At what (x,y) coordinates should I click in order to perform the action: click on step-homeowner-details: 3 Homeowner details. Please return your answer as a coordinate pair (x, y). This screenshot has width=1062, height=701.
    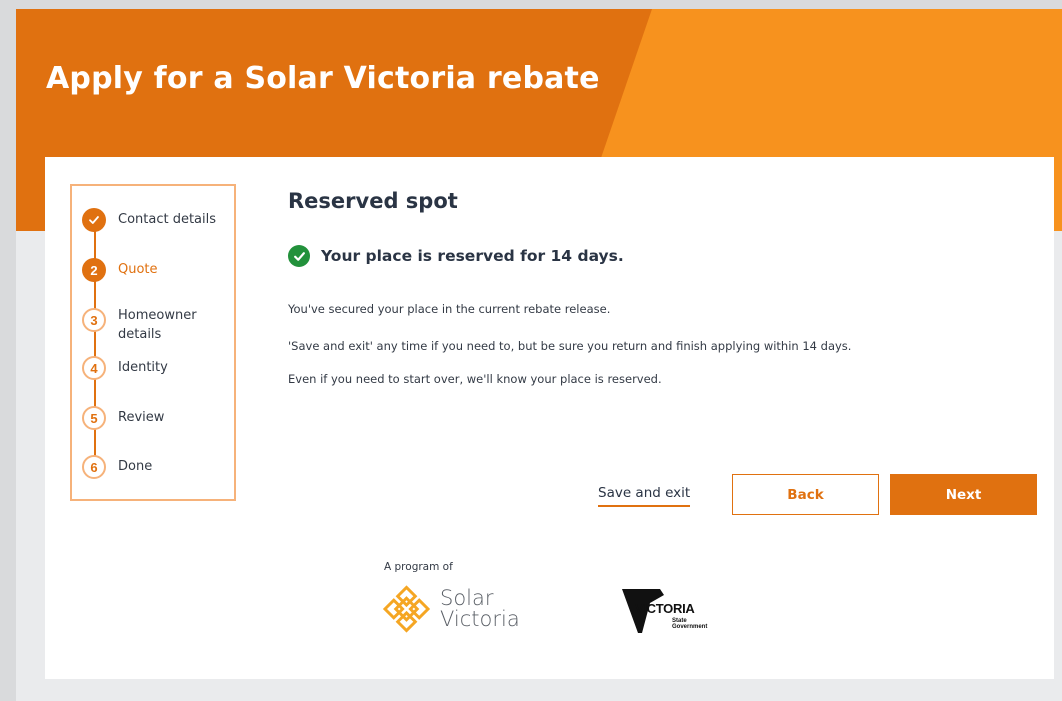
    Looking at the image, I should click on (139, 325).